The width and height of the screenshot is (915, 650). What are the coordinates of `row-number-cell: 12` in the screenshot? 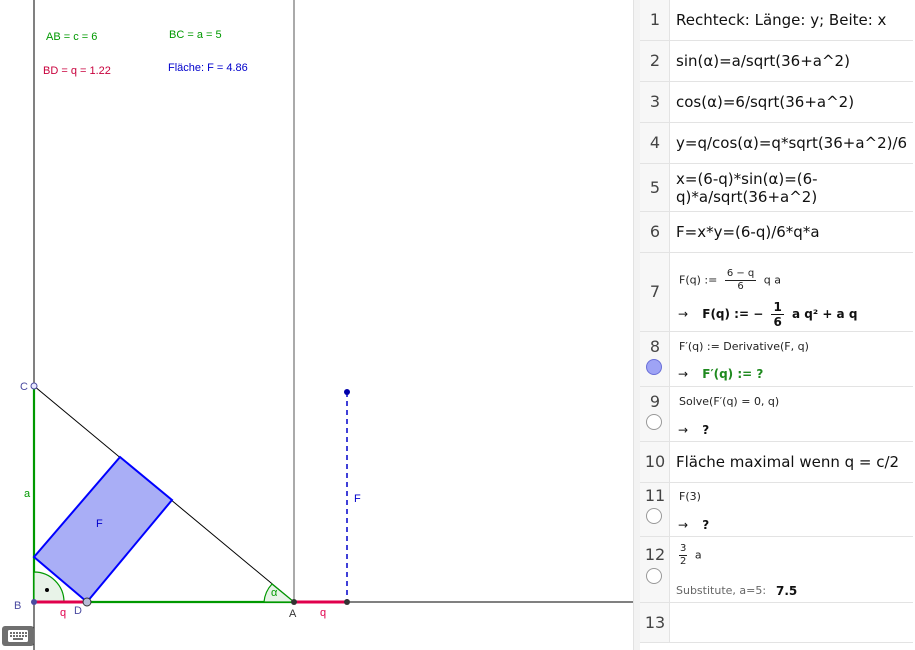 It's located at (655, 569).